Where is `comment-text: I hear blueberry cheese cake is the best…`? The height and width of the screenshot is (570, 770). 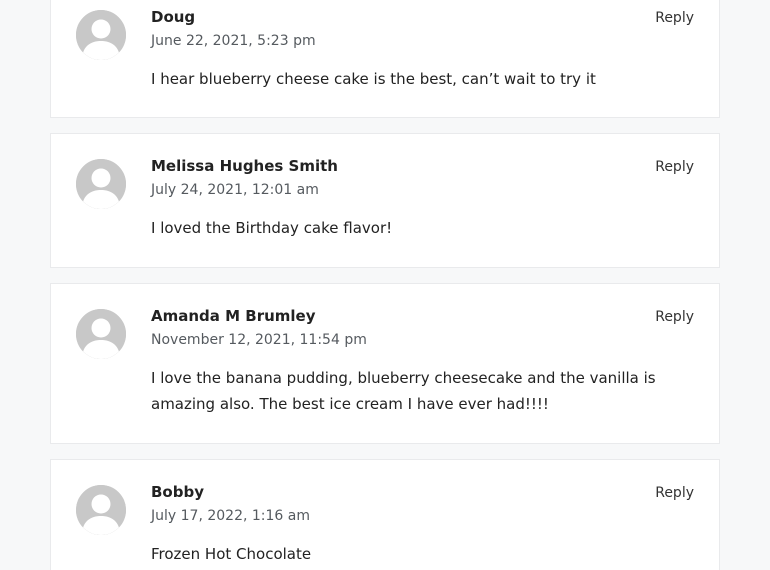 comment-text: I hear blueberry cheese cake is the best… is located at coordinates (373, 79).